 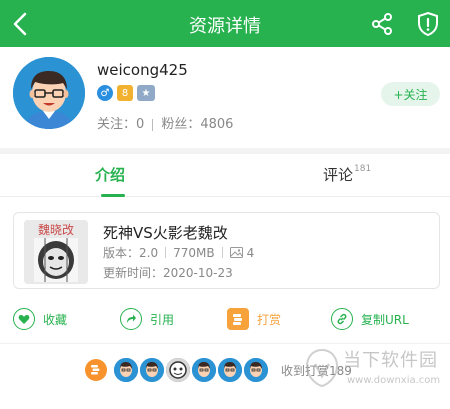 I want to click on follow-button: +关注, so click(x=410, y=94).